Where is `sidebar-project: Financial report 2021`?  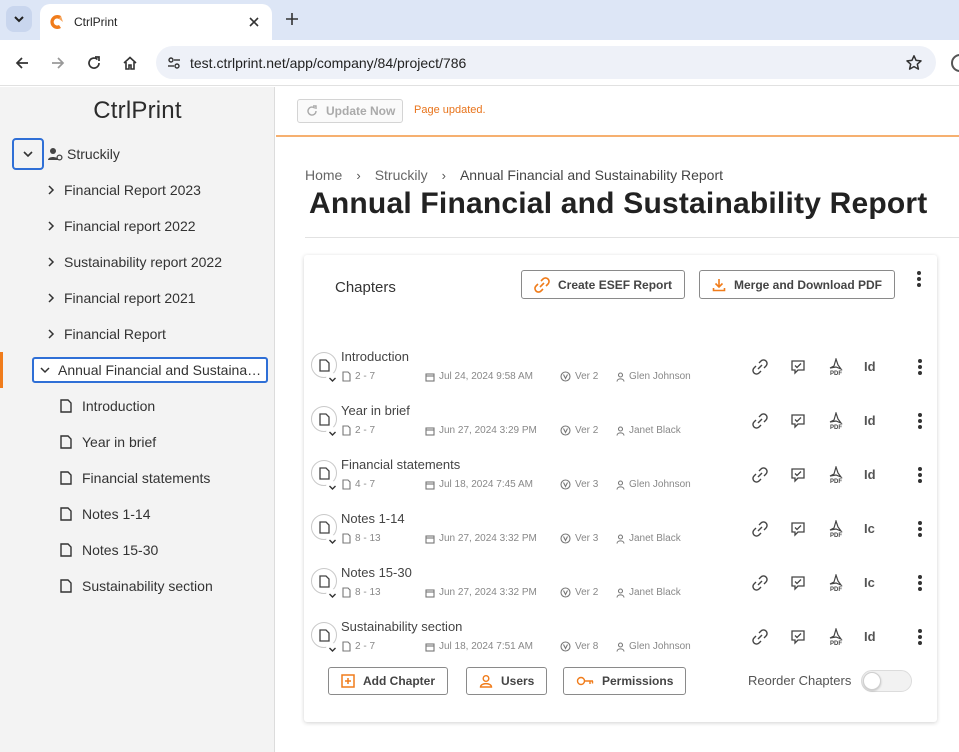 sidebar-project: Financial report 2021 is located at coordinates (120, 298).